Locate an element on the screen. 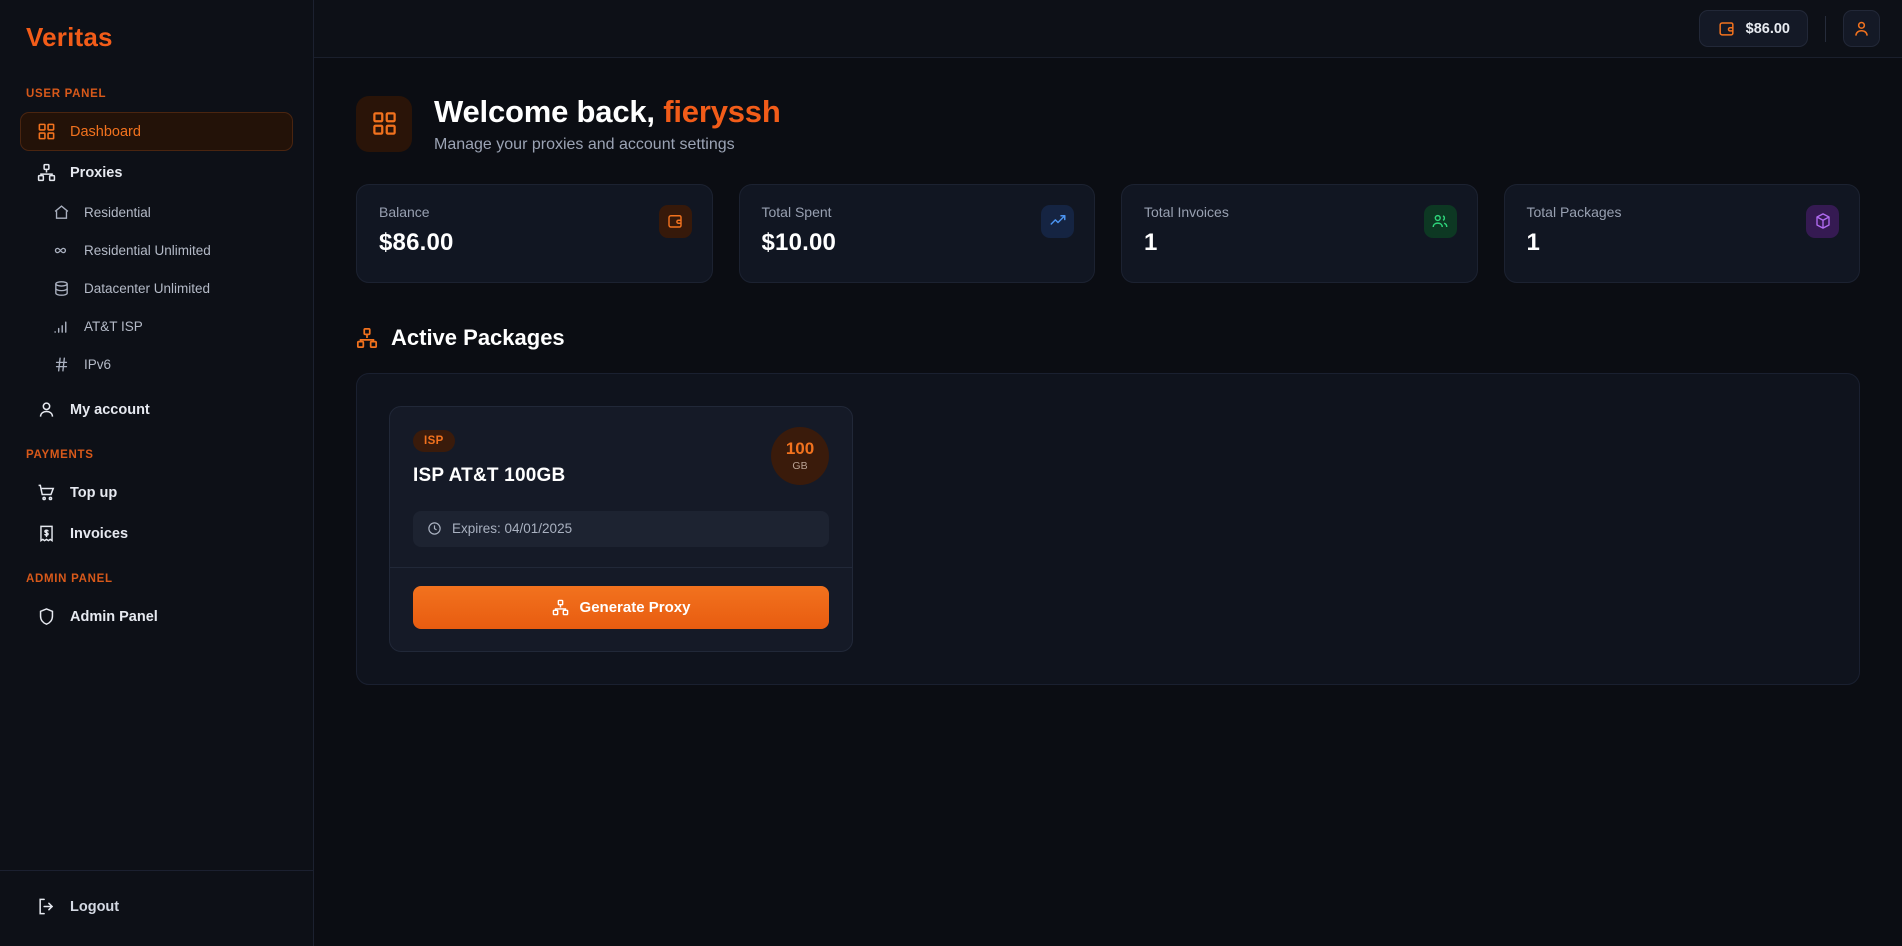 This screenshot has height=946, width=1902. users-icon is located at coordinates (1440, 221).